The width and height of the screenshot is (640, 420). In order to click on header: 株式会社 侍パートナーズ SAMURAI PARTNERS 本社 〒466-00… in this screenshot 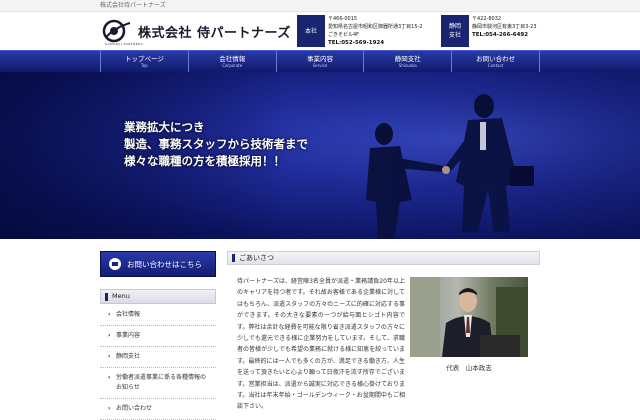, I will do `click(320, 31)`.